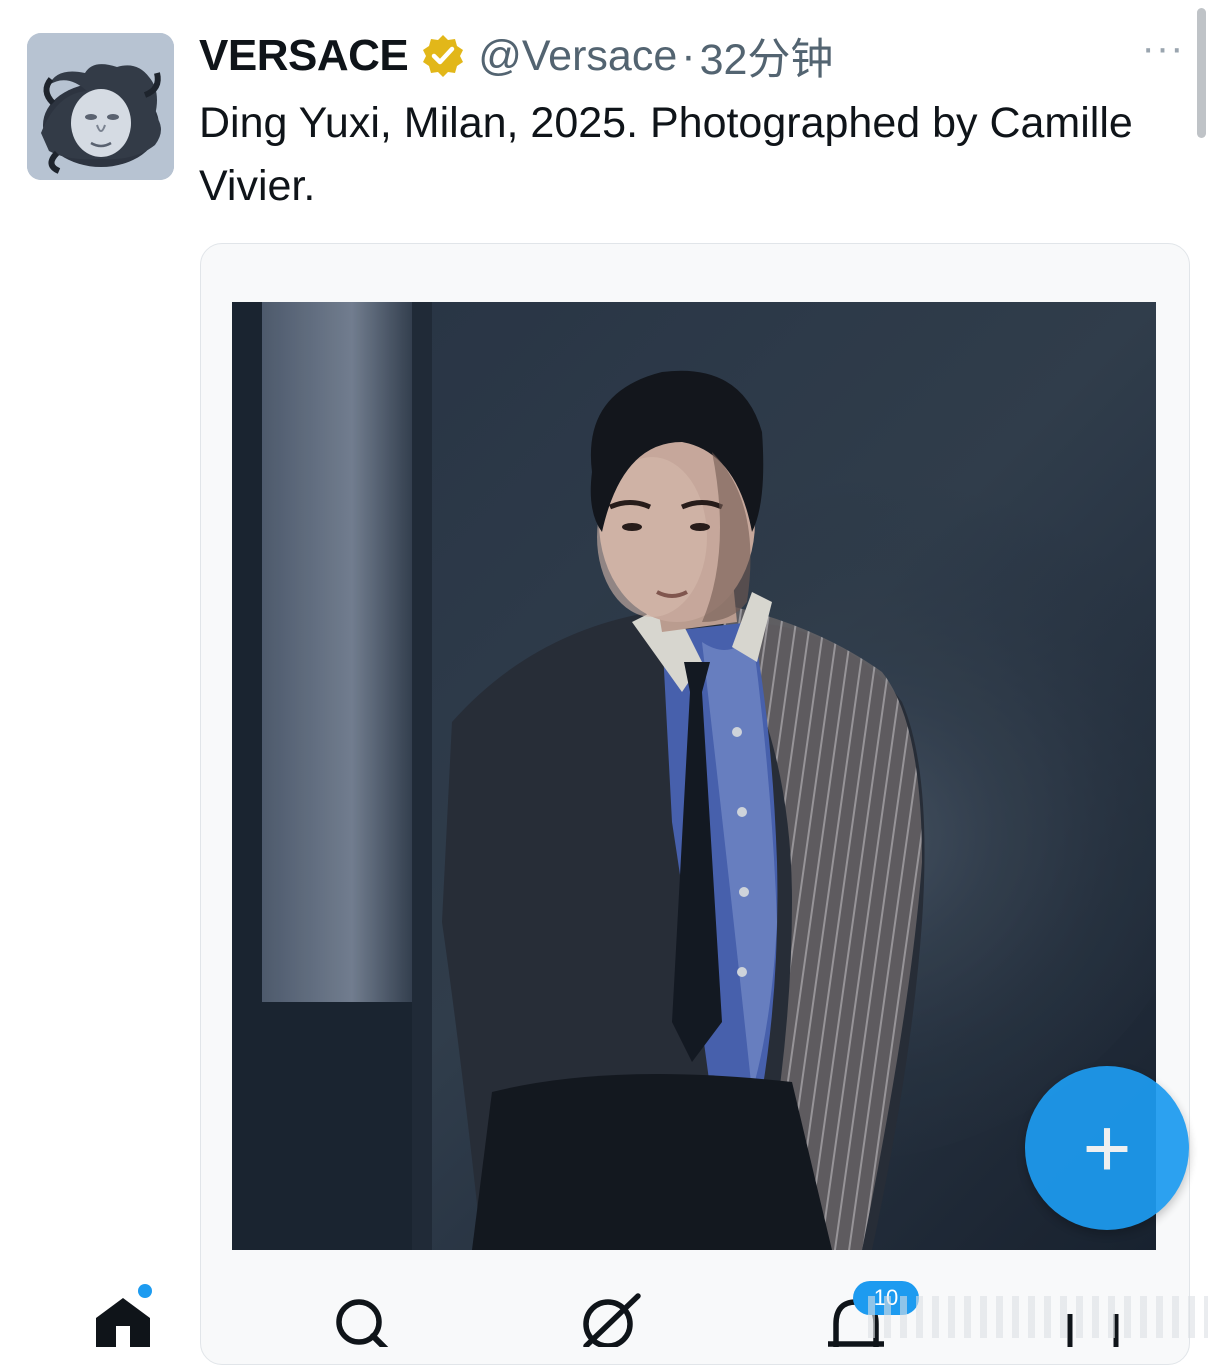 This screenshot has width=1216, height=1365. Describe the element at coordinates (767, 56) in the screenshot. I see `timestamp: 32分钟` at that location.